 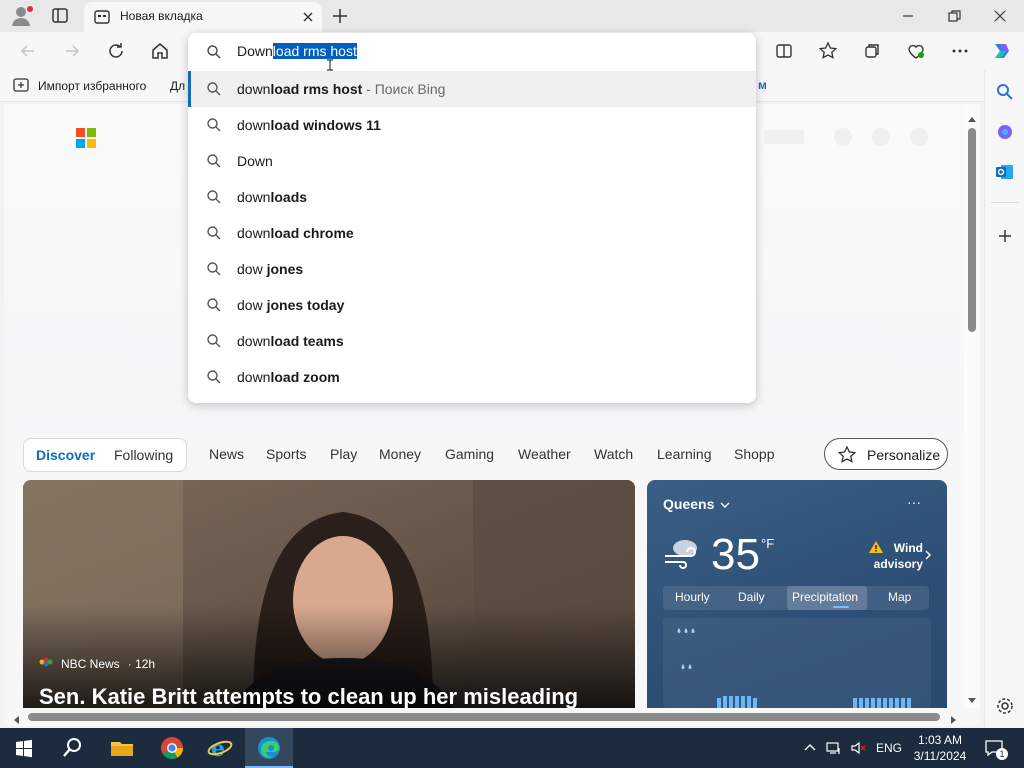 I want to click on vertical-scrollbar, so click(x=972, y=406).